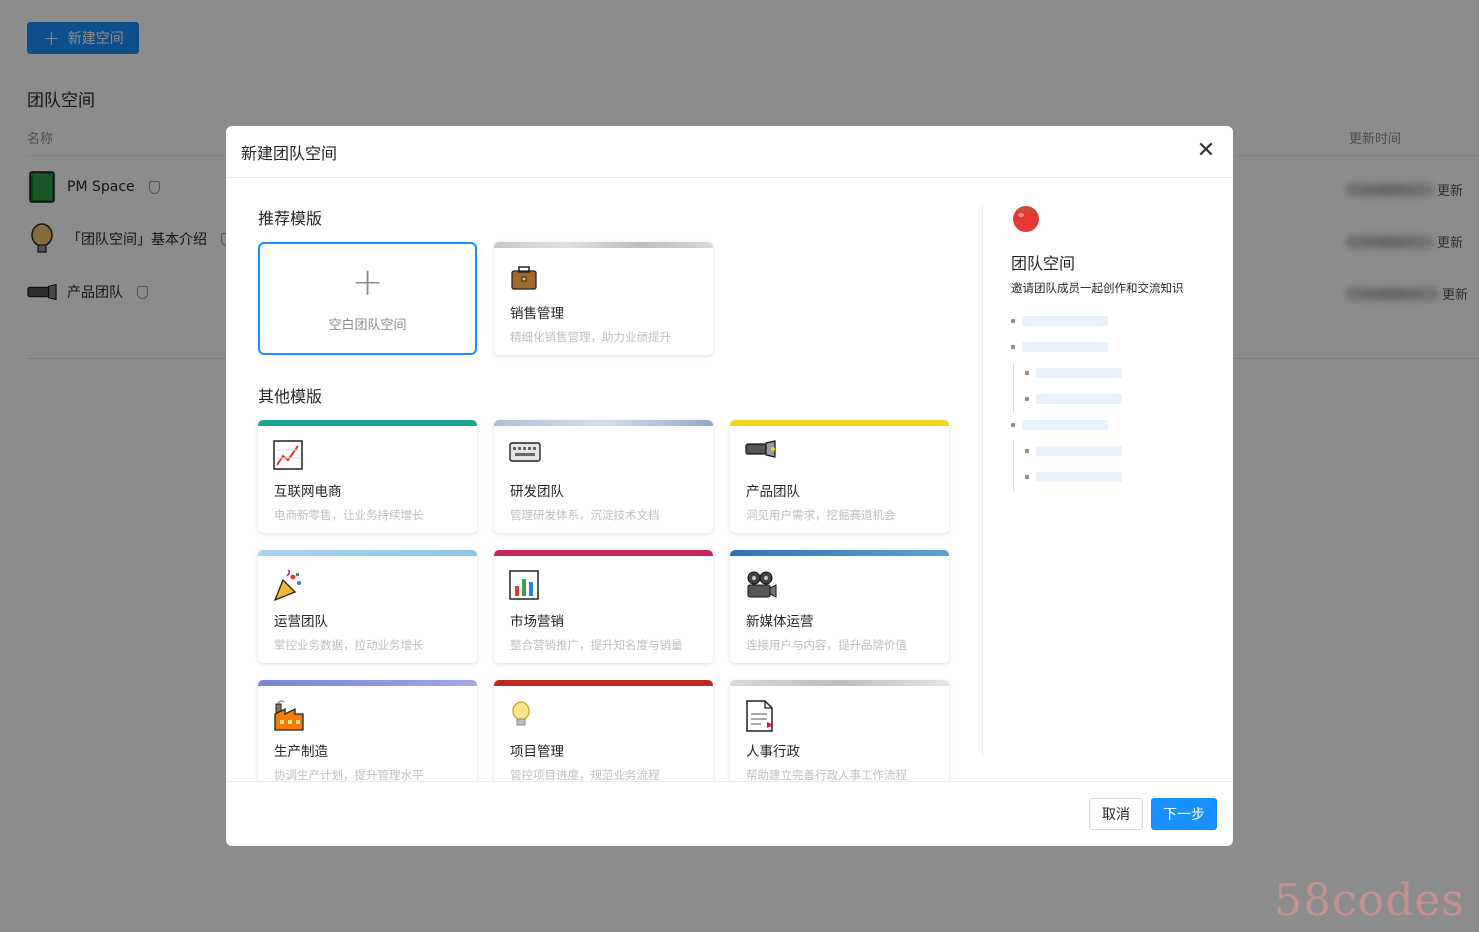 This screenshot has height=932, width=1479. What do you see at coordinates (585, 774) in the screenshot?
I see `card-description: 管控项目进度，规范业务流程` at bounding box center [585, 774].